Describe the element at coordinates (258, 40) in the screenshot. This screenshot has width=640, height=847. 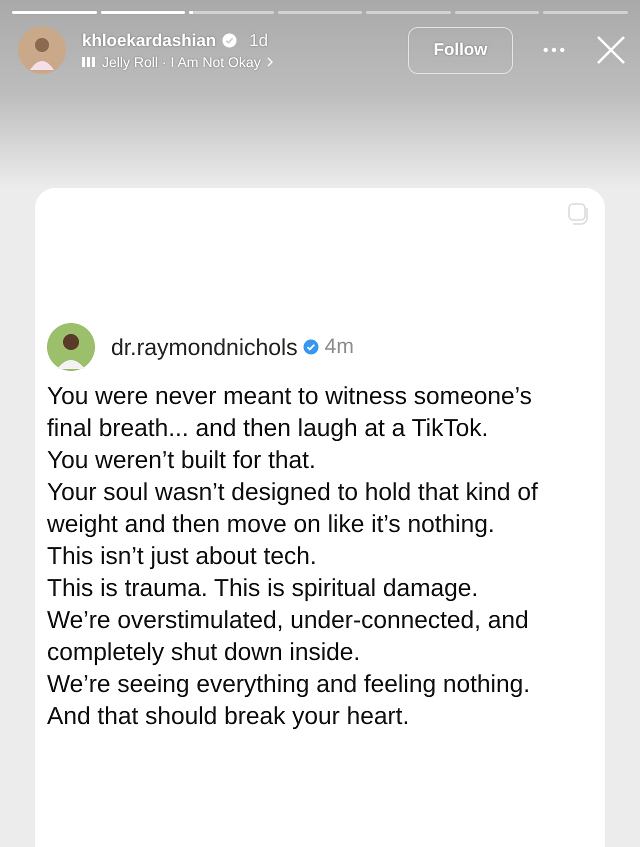
I see `post-time: 1d` at that location.